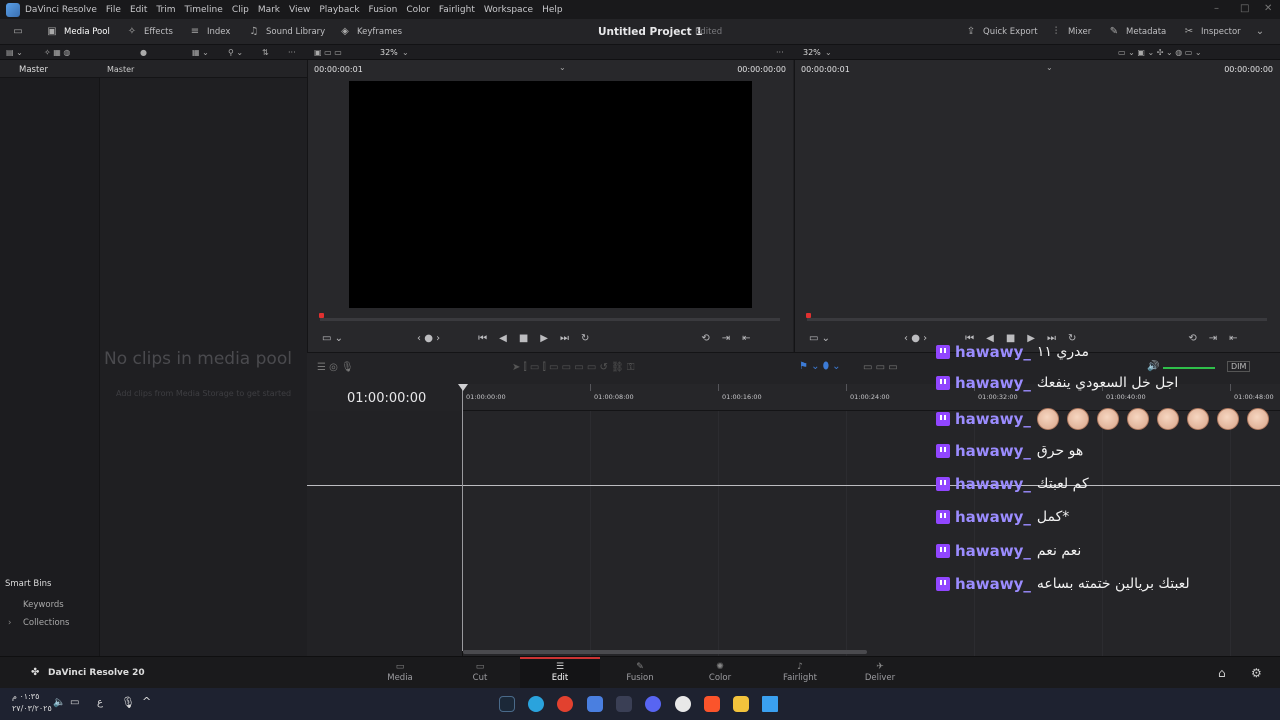 Image resolution: width=1280 pixels, height=720 pixels. Describe the element at coordinates (1070, 32) in the screenshot. I see `mixer-button: ⫶ Mixer` at that location.